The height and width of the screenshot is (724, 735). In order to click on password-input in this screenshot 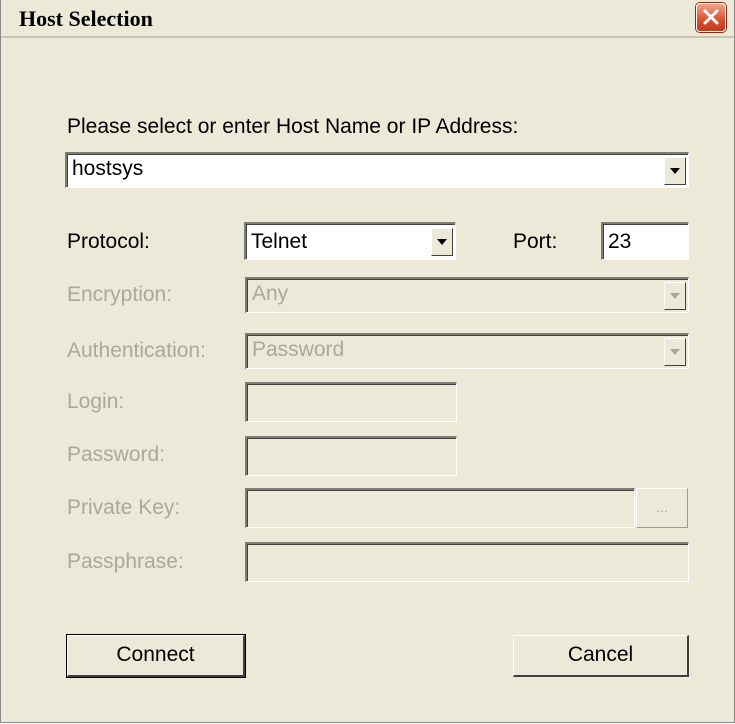, I will do `click(351, 456)`.